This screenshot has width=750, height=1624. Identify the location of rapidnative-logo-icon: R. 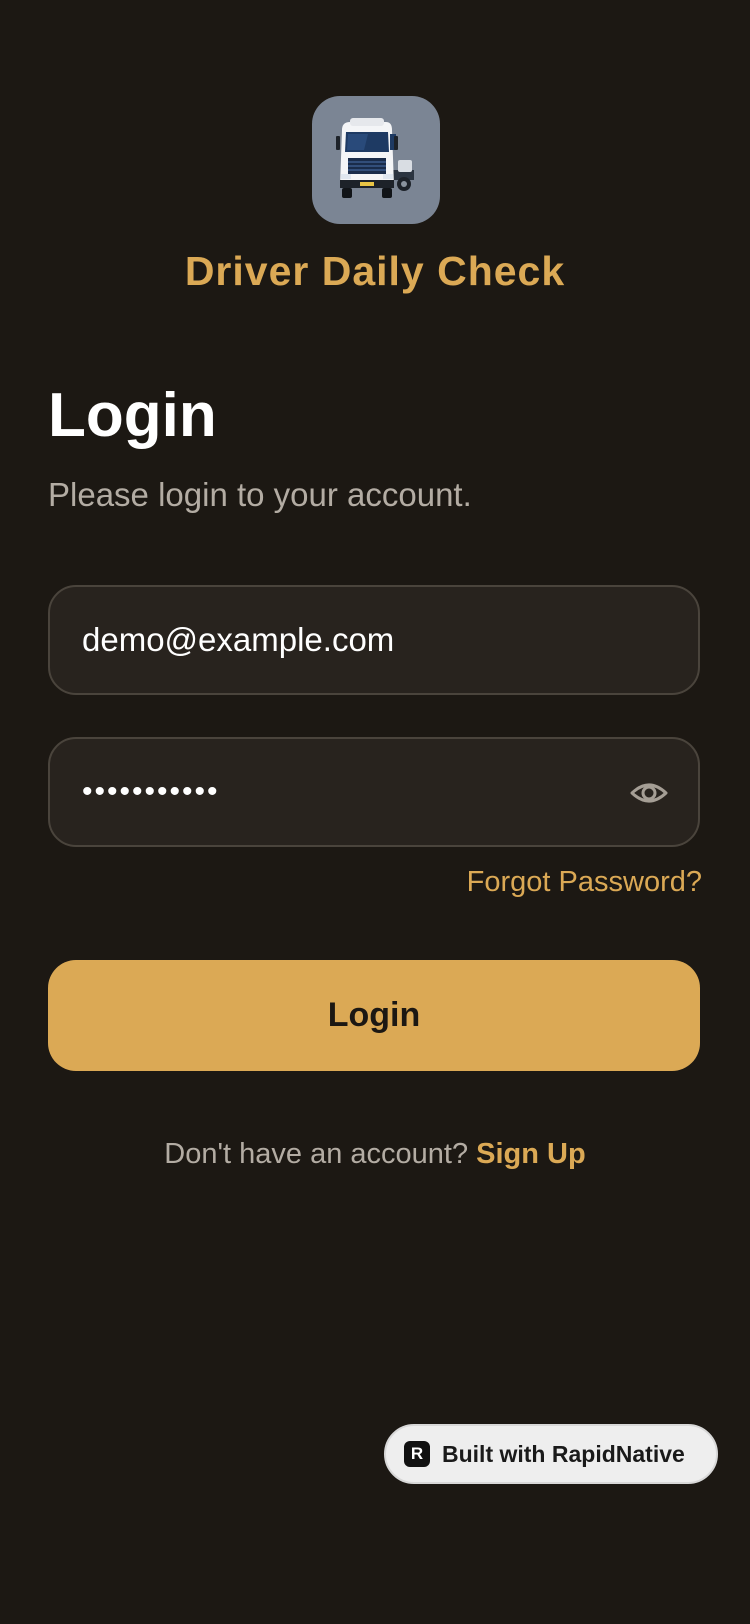
(417, 1454).